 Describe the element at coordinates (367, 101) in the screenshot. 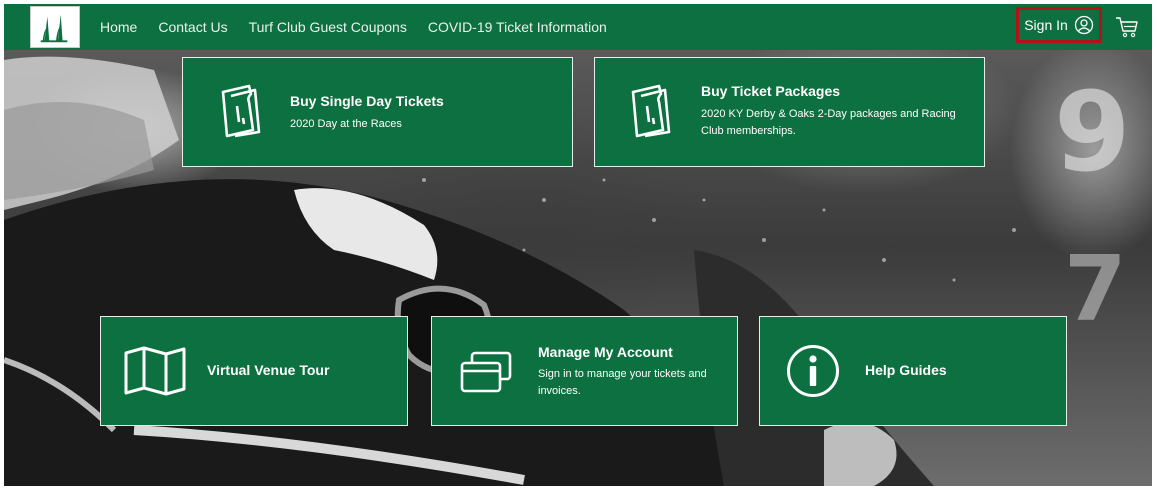

I see `single-day-title: Buy Single Day Tickets` at that location.